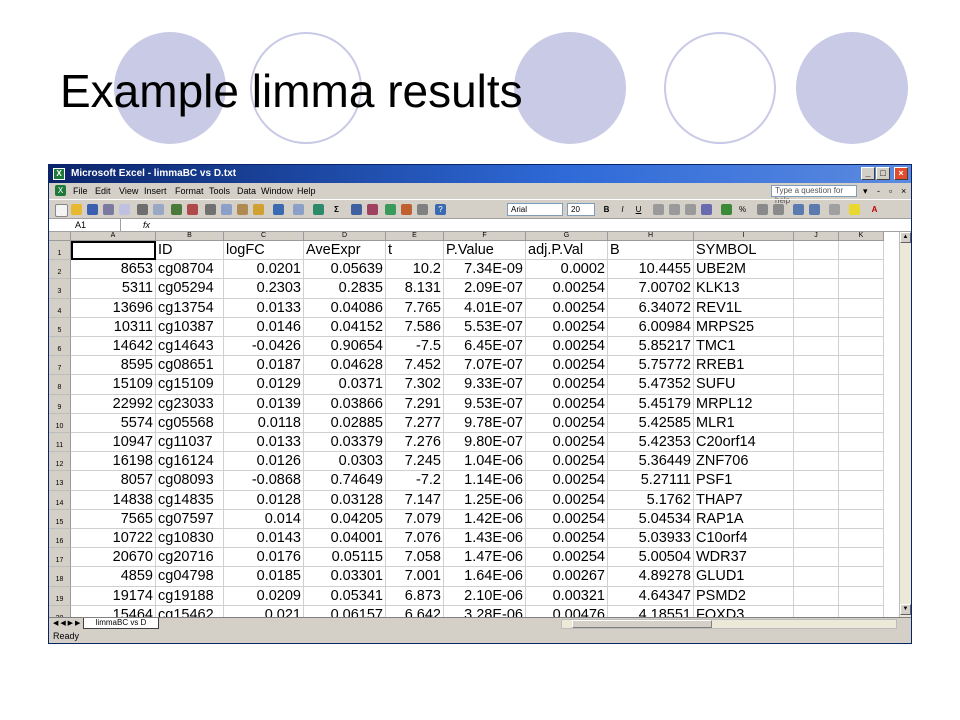 This screenshot has height=720, width=960. What do you see at coordinates (874, 209) in the screenshot?
I see `font-color-icon: A` at bounding box center [874, 209].